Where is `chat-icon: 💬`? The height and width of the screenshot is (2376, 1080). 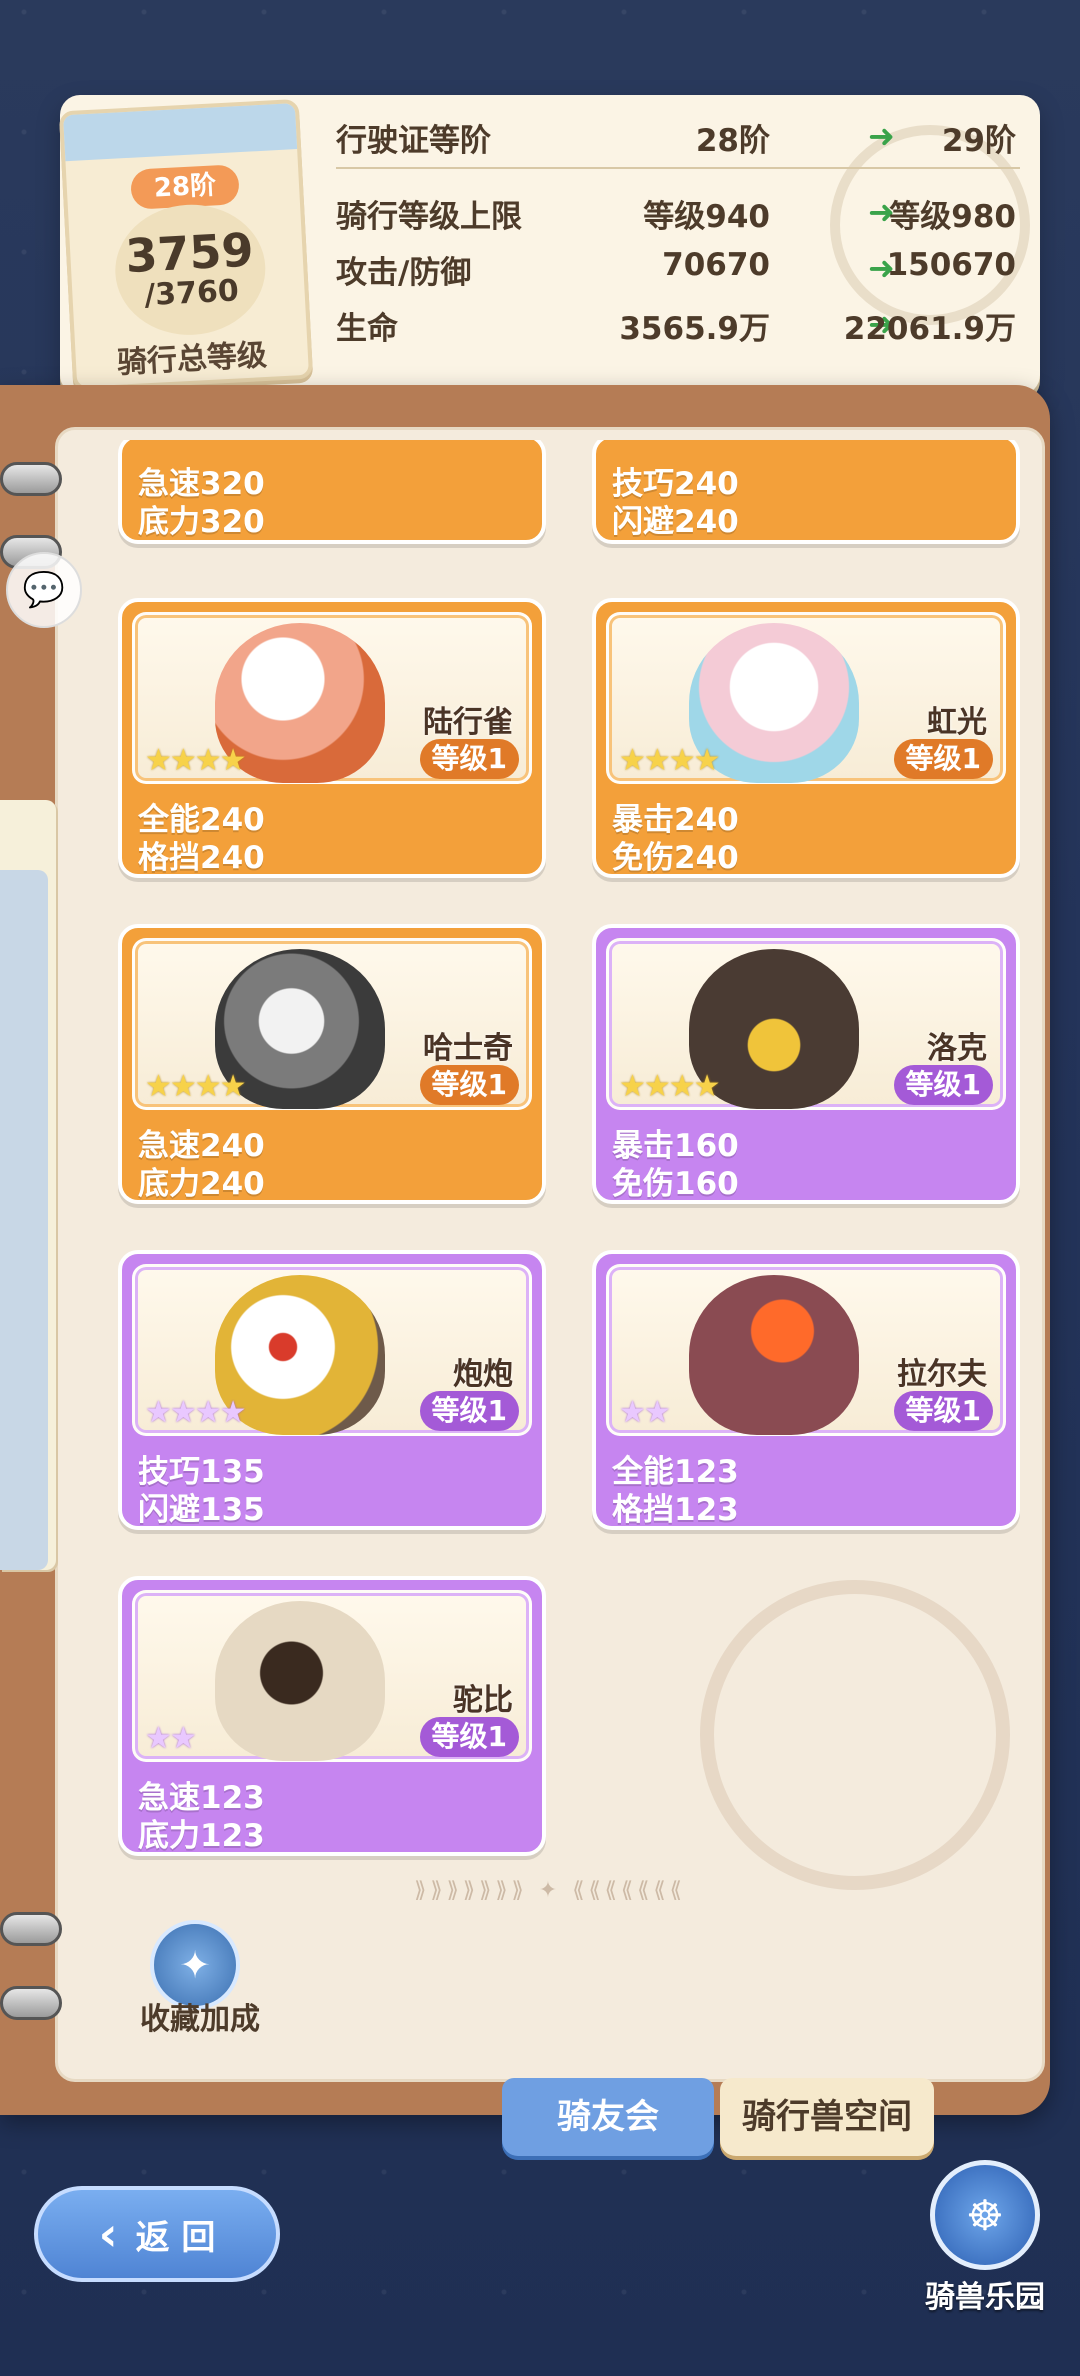
chat-icon: 💬 is located at coordinates (44, 590).